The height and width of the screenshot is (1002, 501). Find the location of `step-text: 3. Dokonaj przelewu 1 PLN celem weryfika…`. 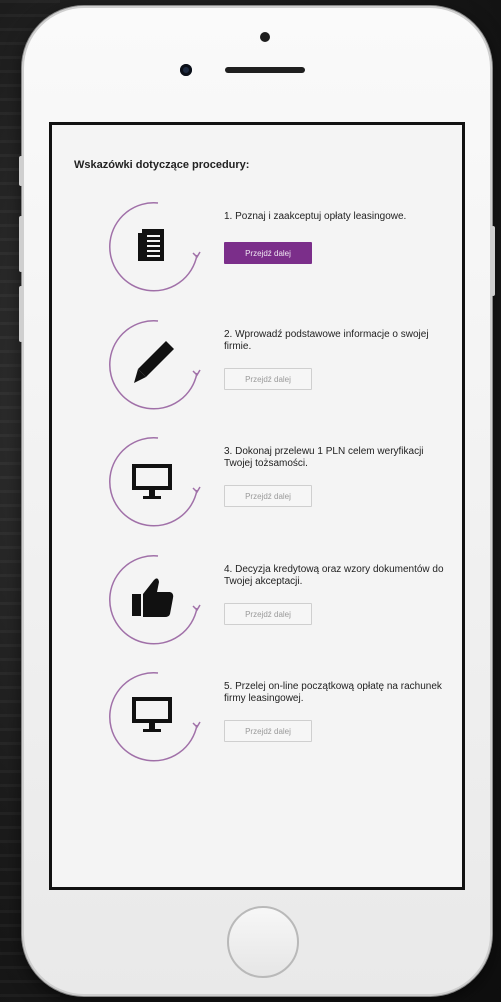

step-text: 3. Dokonaj przelewu 1 PLN celem weryfika… is located at coordinates (324, 457).